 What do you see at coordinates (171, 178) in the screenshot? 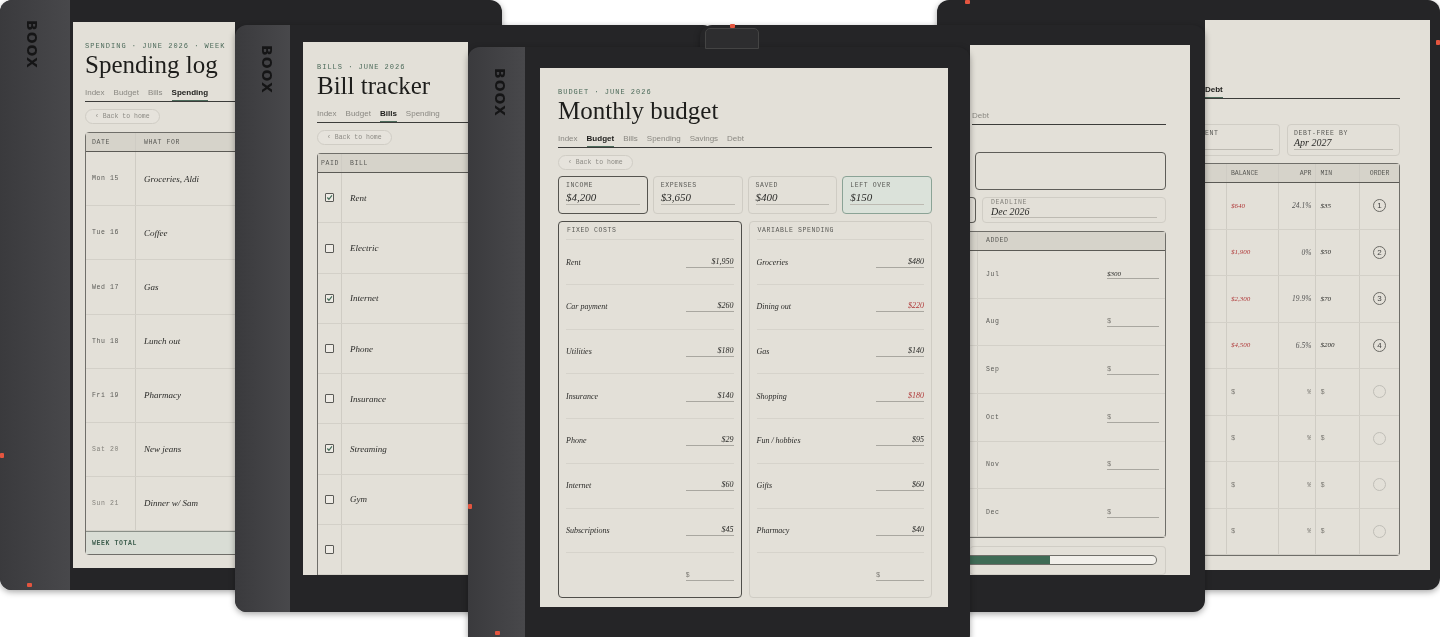
I see `expense-cell-text: Groceries, Aldi` at bounding box center [171, 178].